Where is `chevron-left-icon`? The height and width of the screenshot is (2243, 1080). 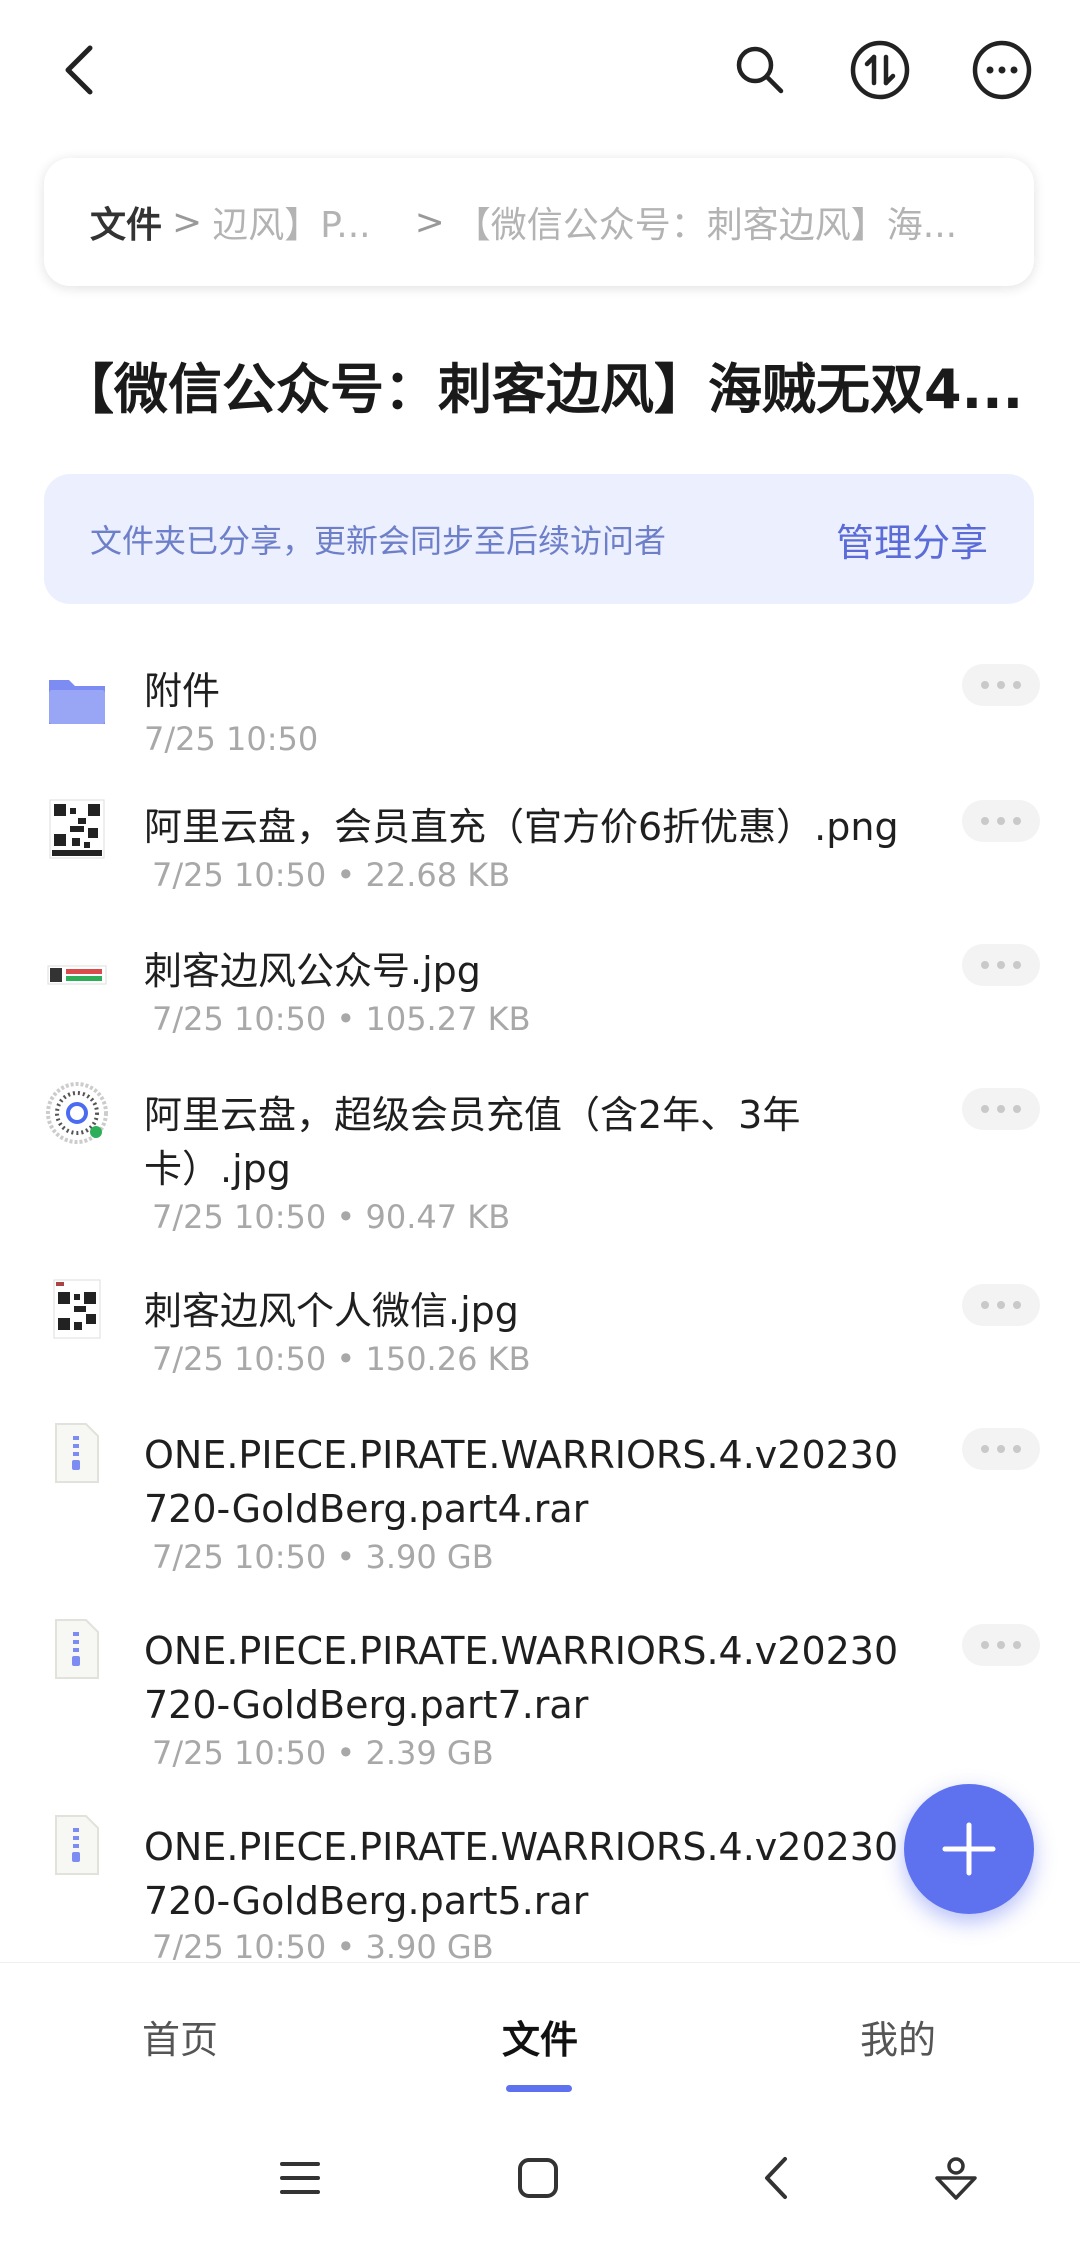
chevron-left-icon is located at coordinates (79, 70).